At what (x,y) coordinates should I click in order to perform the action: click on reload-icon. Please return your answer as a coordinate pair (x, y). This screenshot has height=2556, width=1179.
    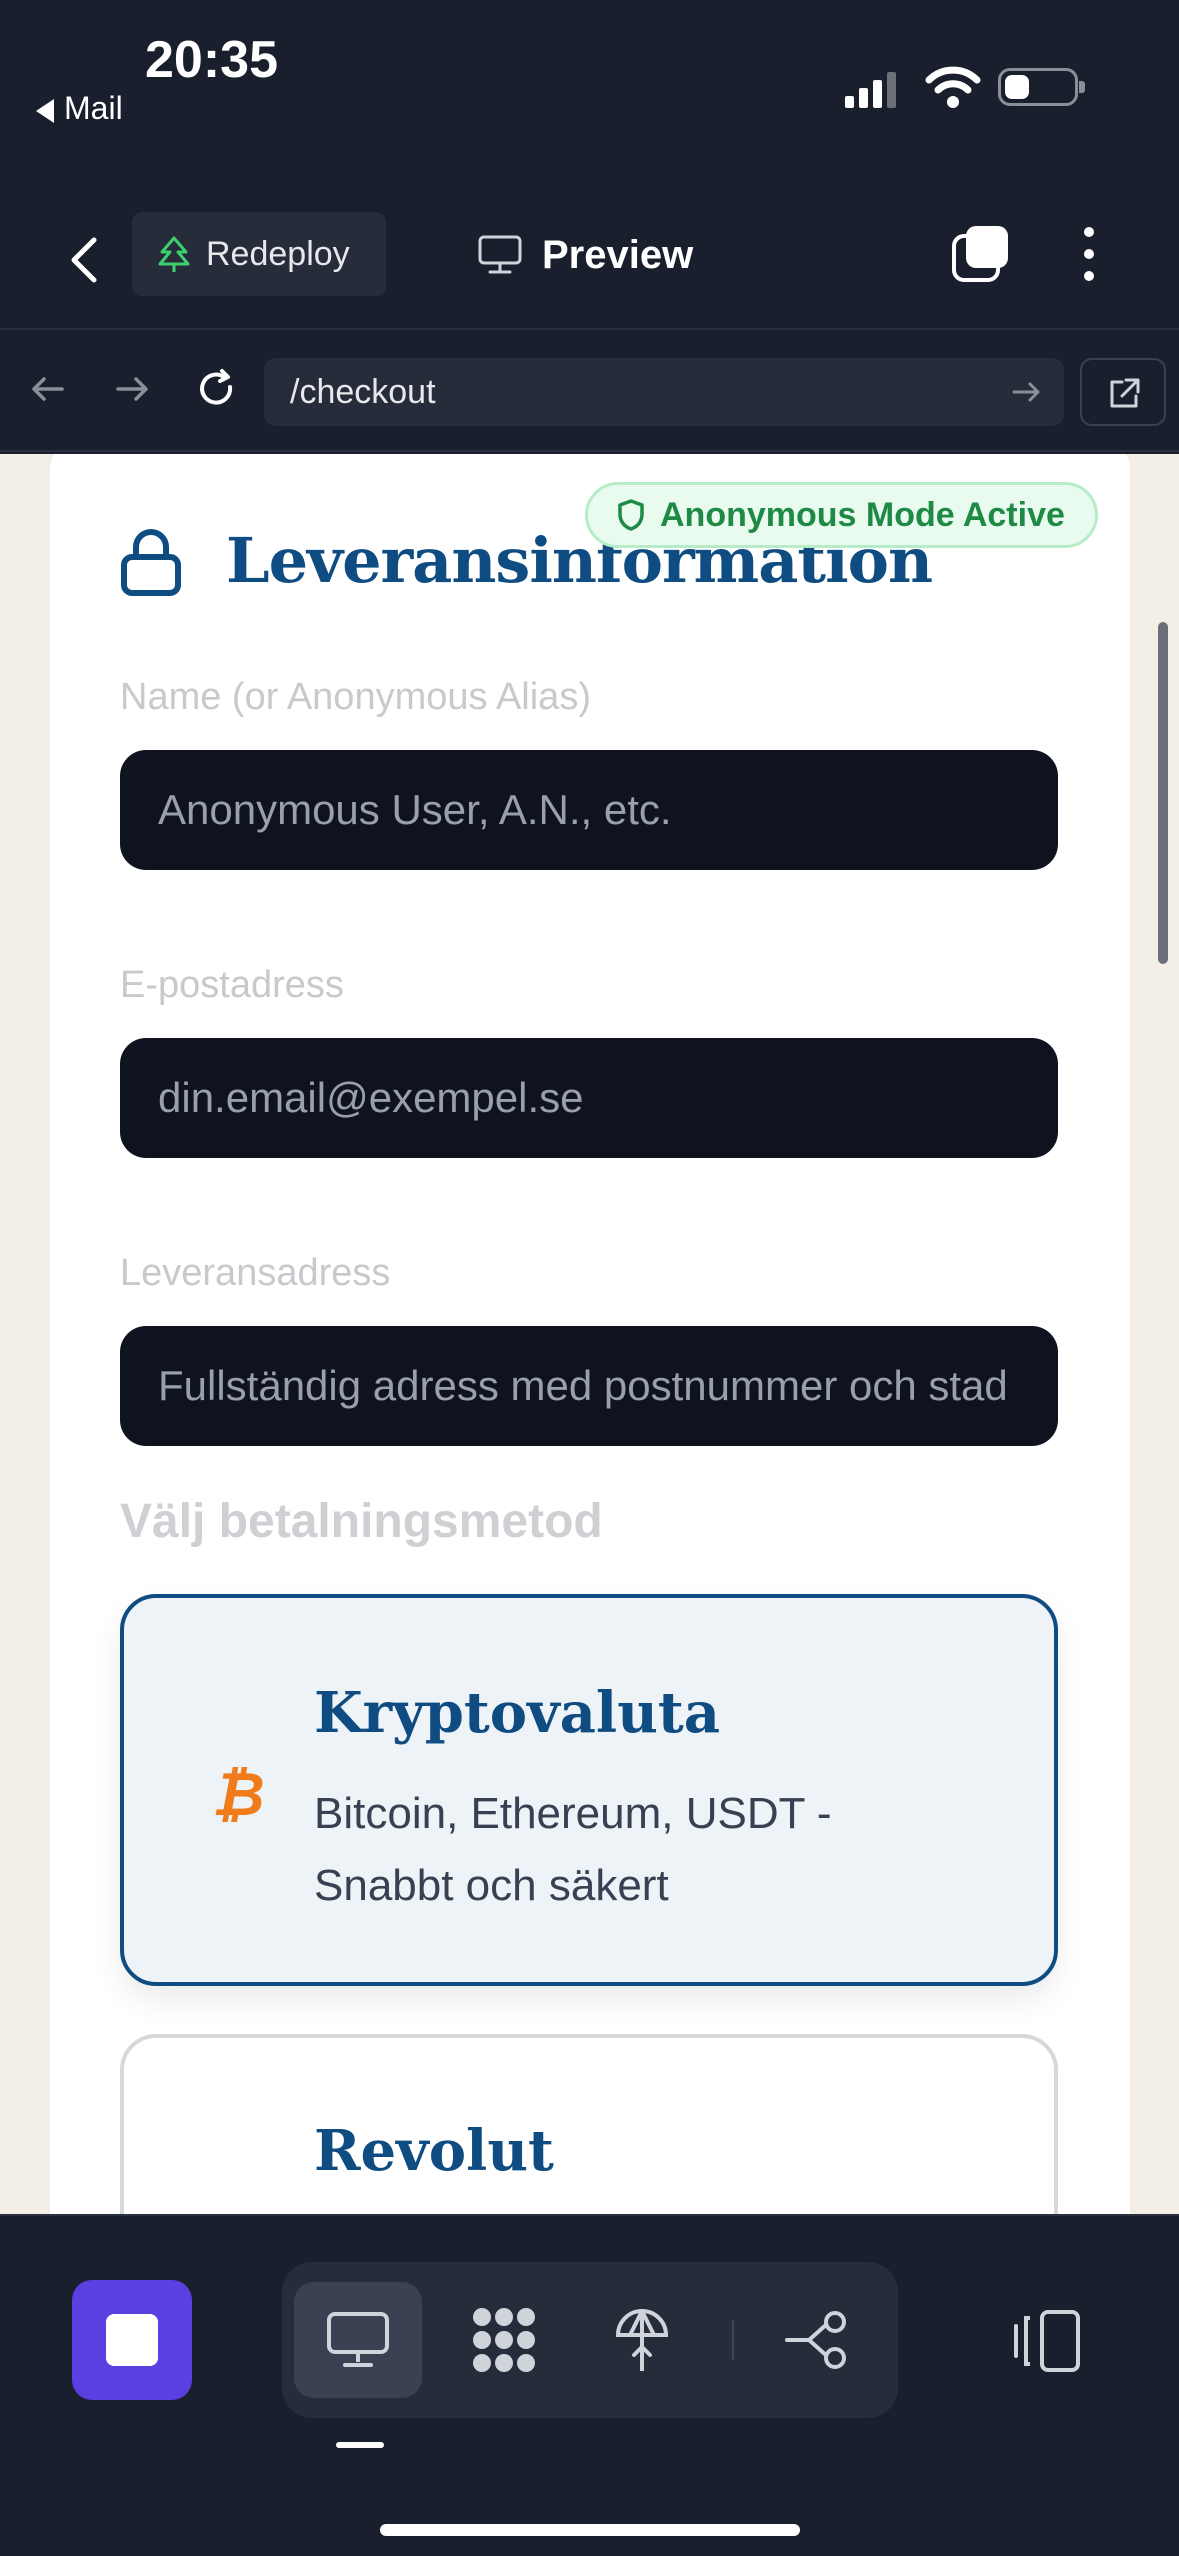
    Looking at the image, I should click on (216, 389).